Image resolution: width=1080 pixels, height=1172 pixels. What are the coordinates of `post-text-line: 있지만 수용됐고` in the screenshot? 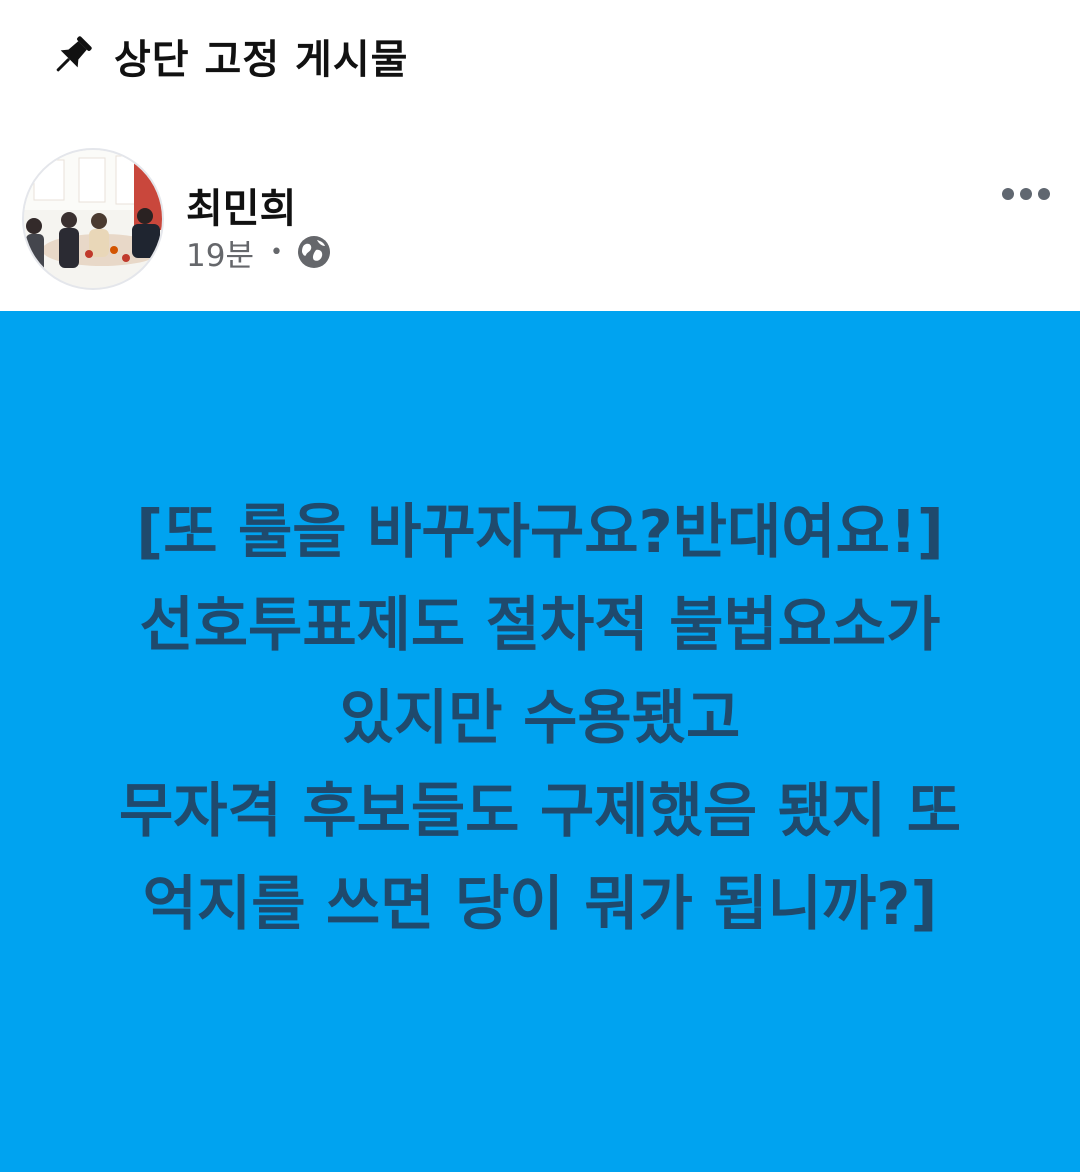 It's located at (540, 717).